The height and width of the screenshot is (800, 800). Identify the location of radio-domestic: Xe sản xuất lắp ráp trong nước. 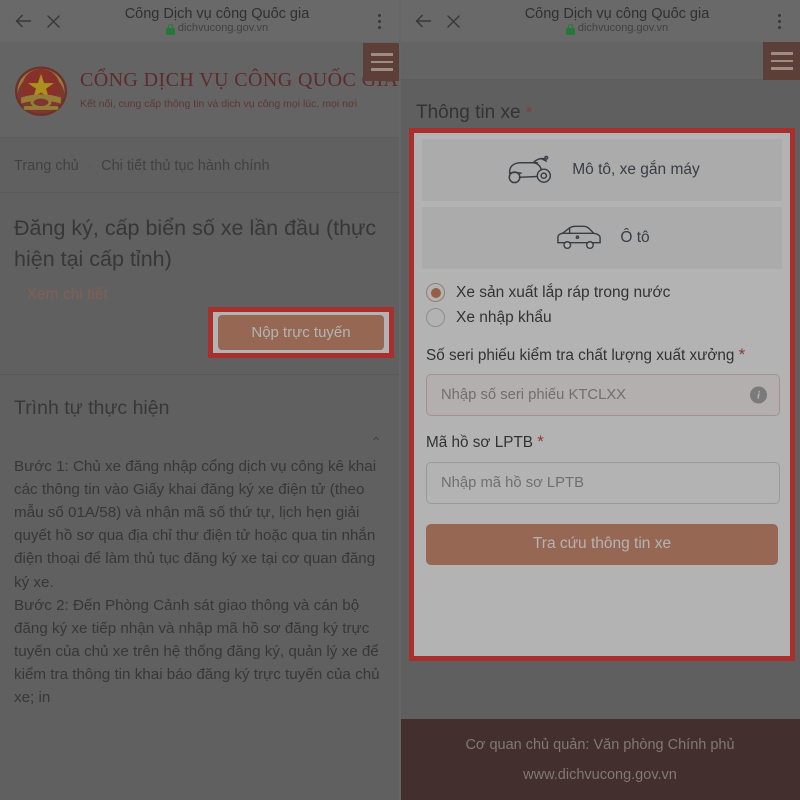
(604, 292).